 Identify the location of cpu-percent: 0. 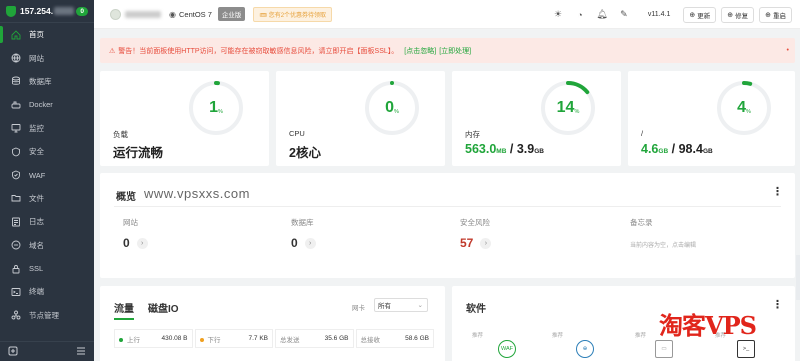
(389, 107).